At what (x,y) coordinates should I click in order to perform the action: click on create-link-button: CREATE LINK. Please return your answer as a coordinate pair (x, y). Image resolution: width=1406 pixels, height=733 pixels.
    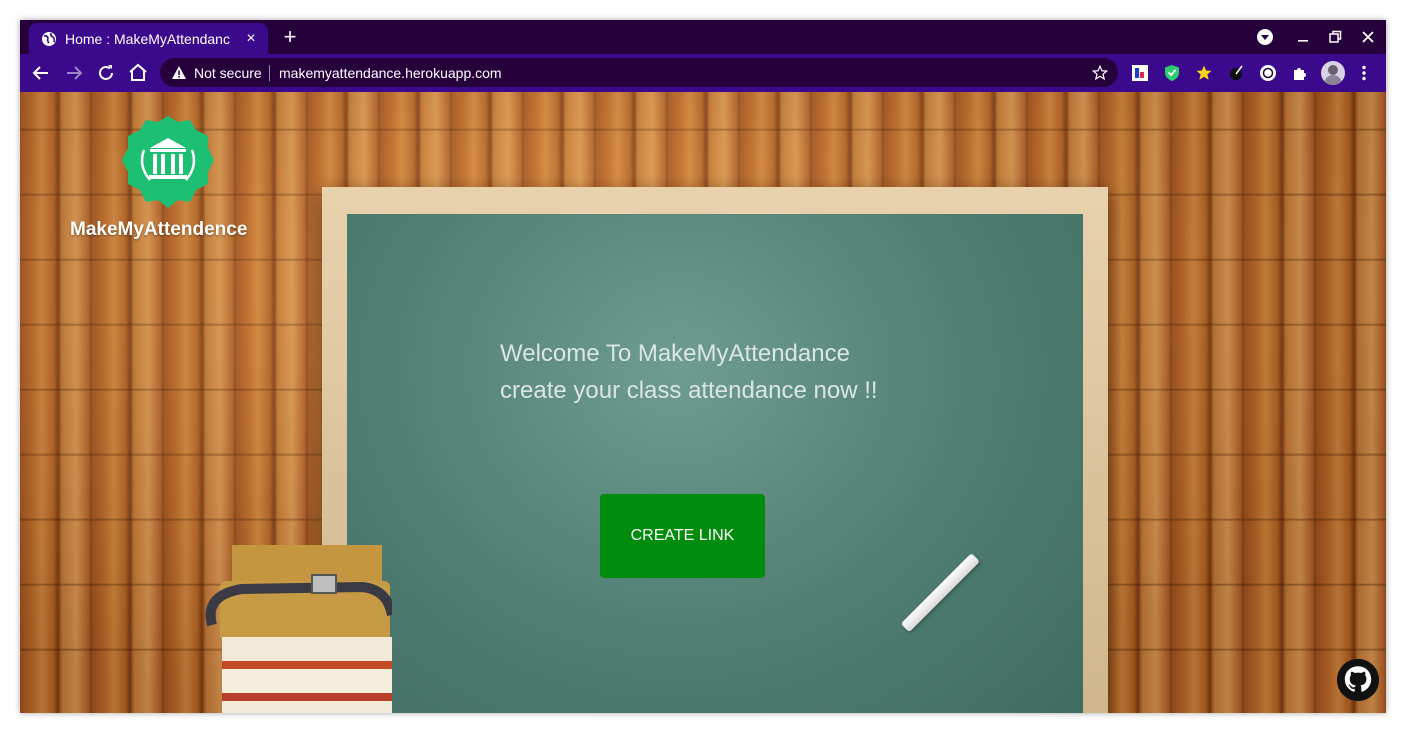
    Looking at the image, I should click on (682, 536).